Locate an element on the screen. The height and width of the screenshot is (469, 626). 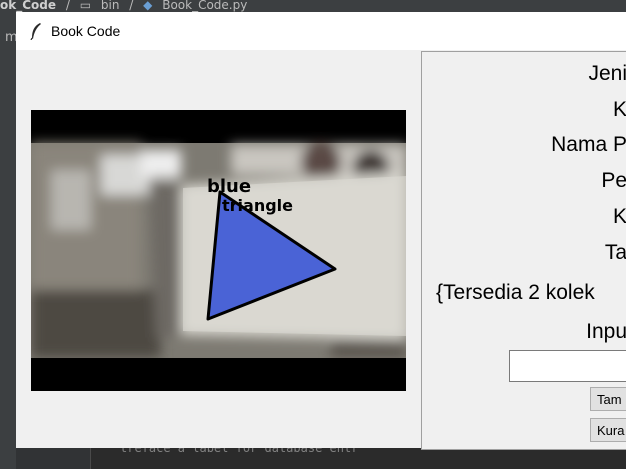
label-k-1: K is located at coordinates (619, 109).